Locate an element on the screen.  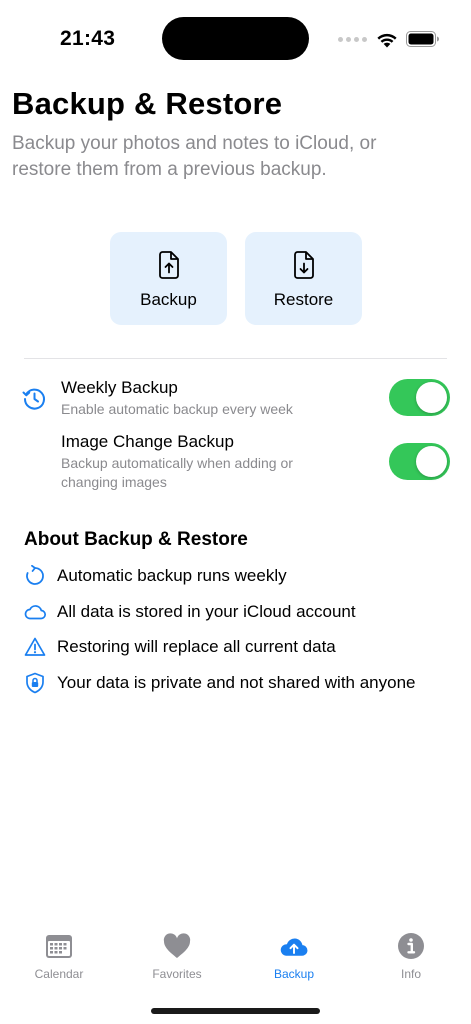
tab-bar: Calendar Favorites Backup Info is located at coordinates (235, 957).